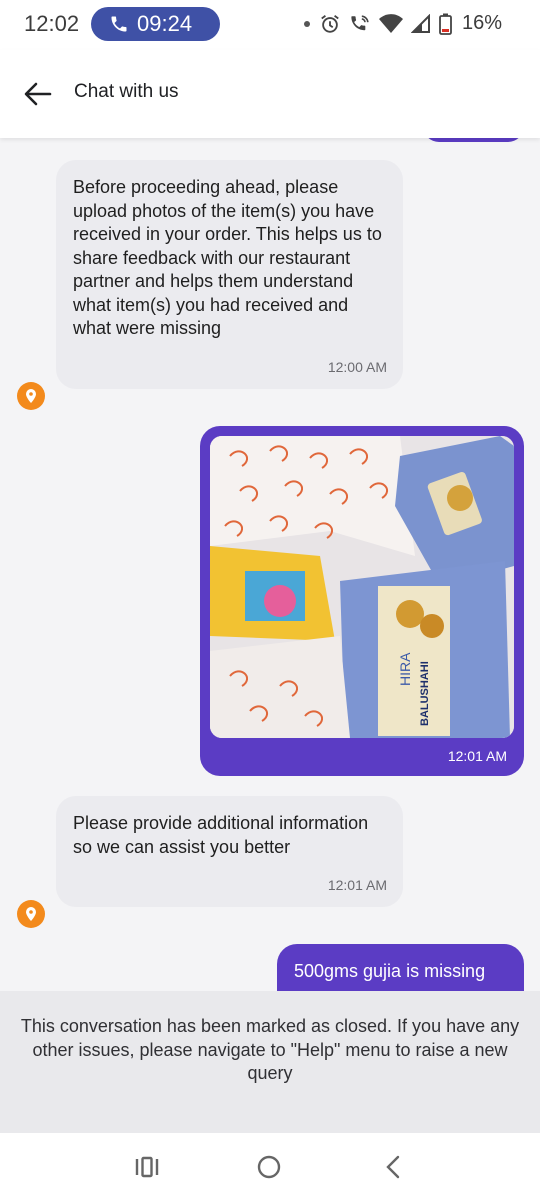 This screenshot has width=540, height=1200. Describe the element at coordinates (405, 669) in the screenshot. I see `product-brand: HIRA` at that location.